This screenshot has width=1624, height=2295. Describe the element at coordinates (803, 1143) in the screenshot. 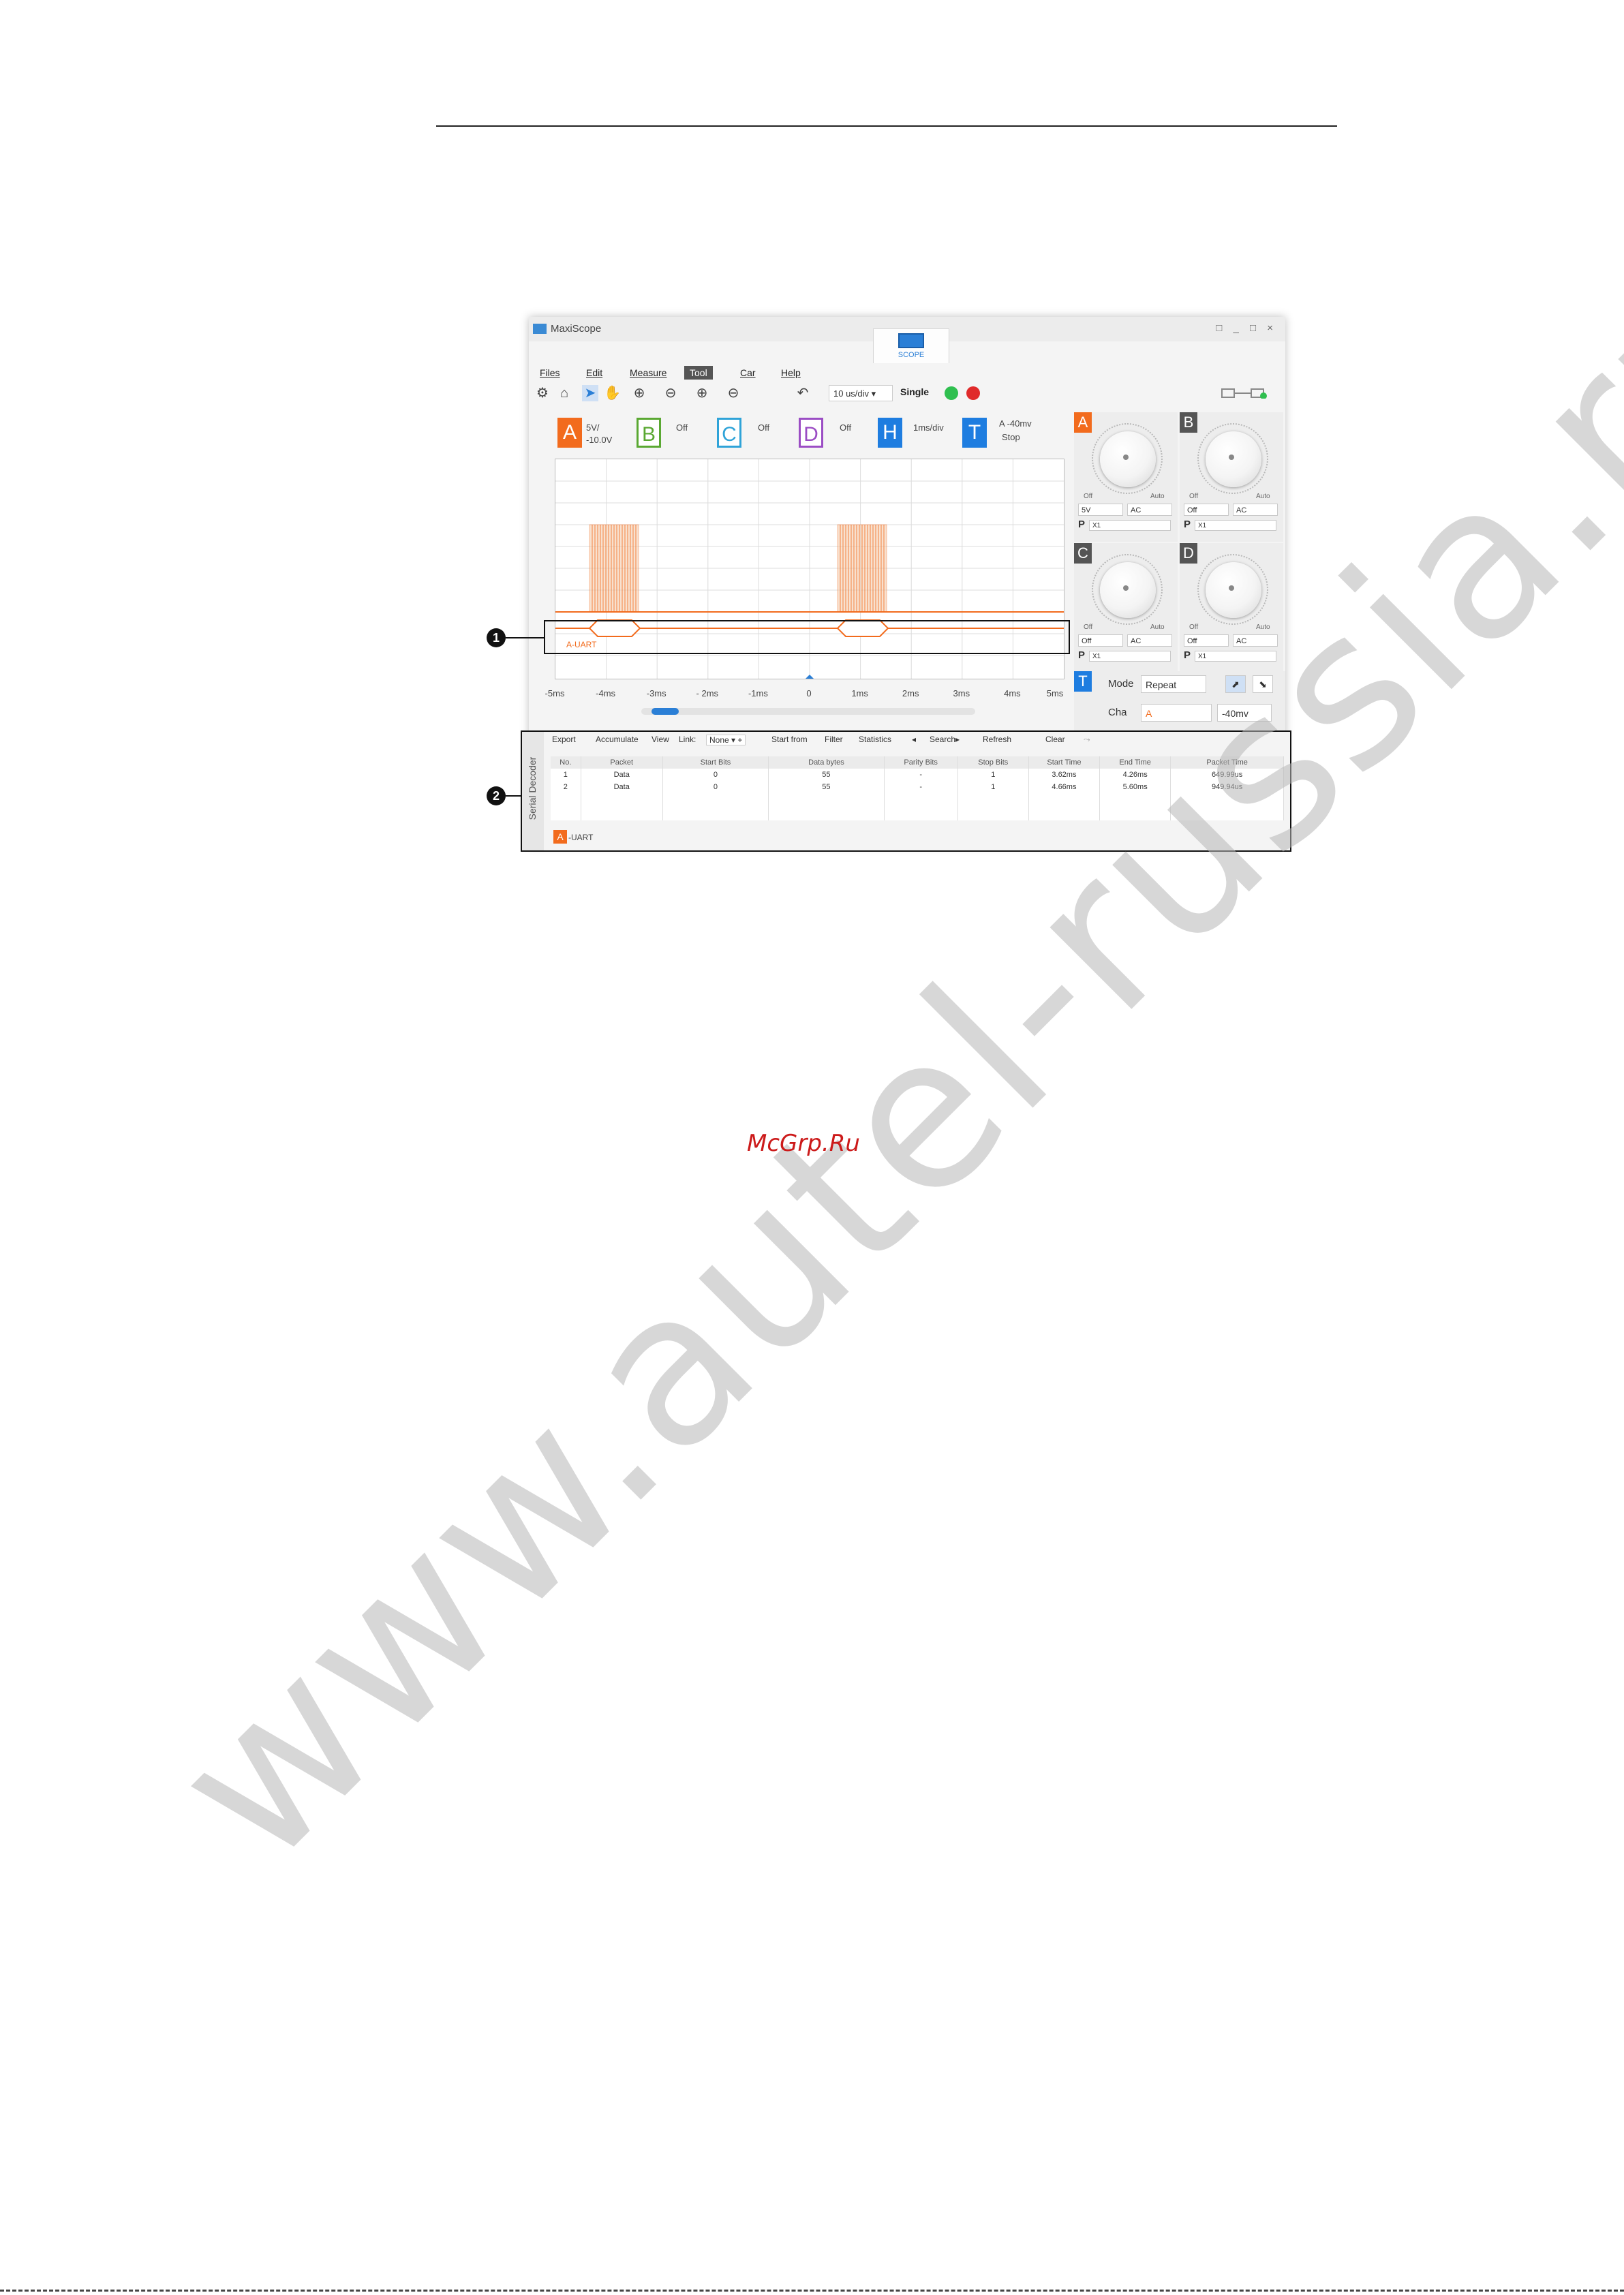

I see `mcgrp-watermark: McGrp.Ru` at that location.